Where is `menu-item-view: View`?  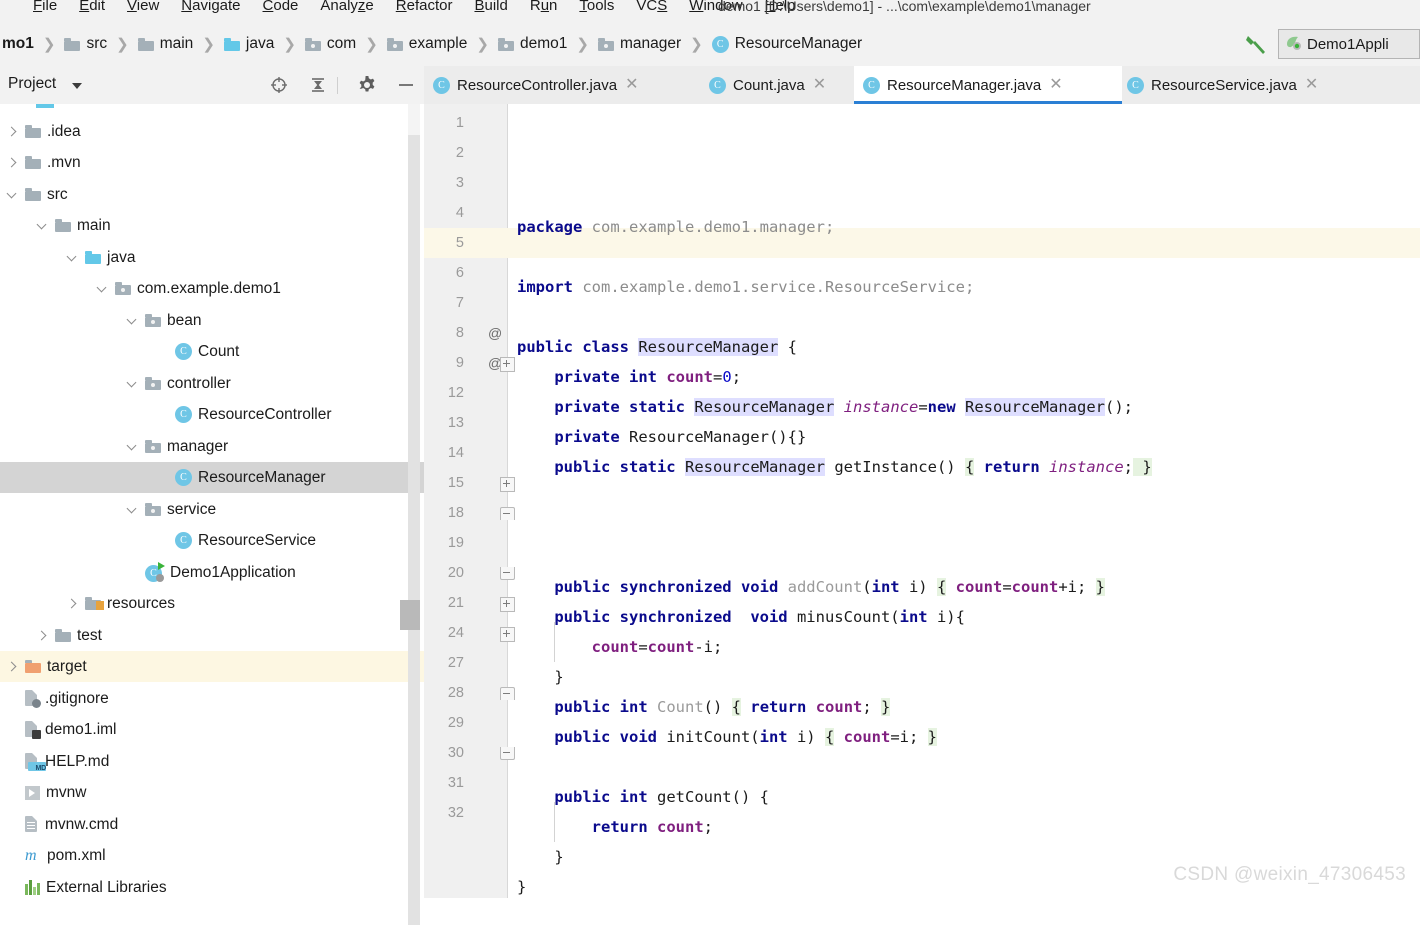 menu-item-view: View is located at coordinates (143, 8).